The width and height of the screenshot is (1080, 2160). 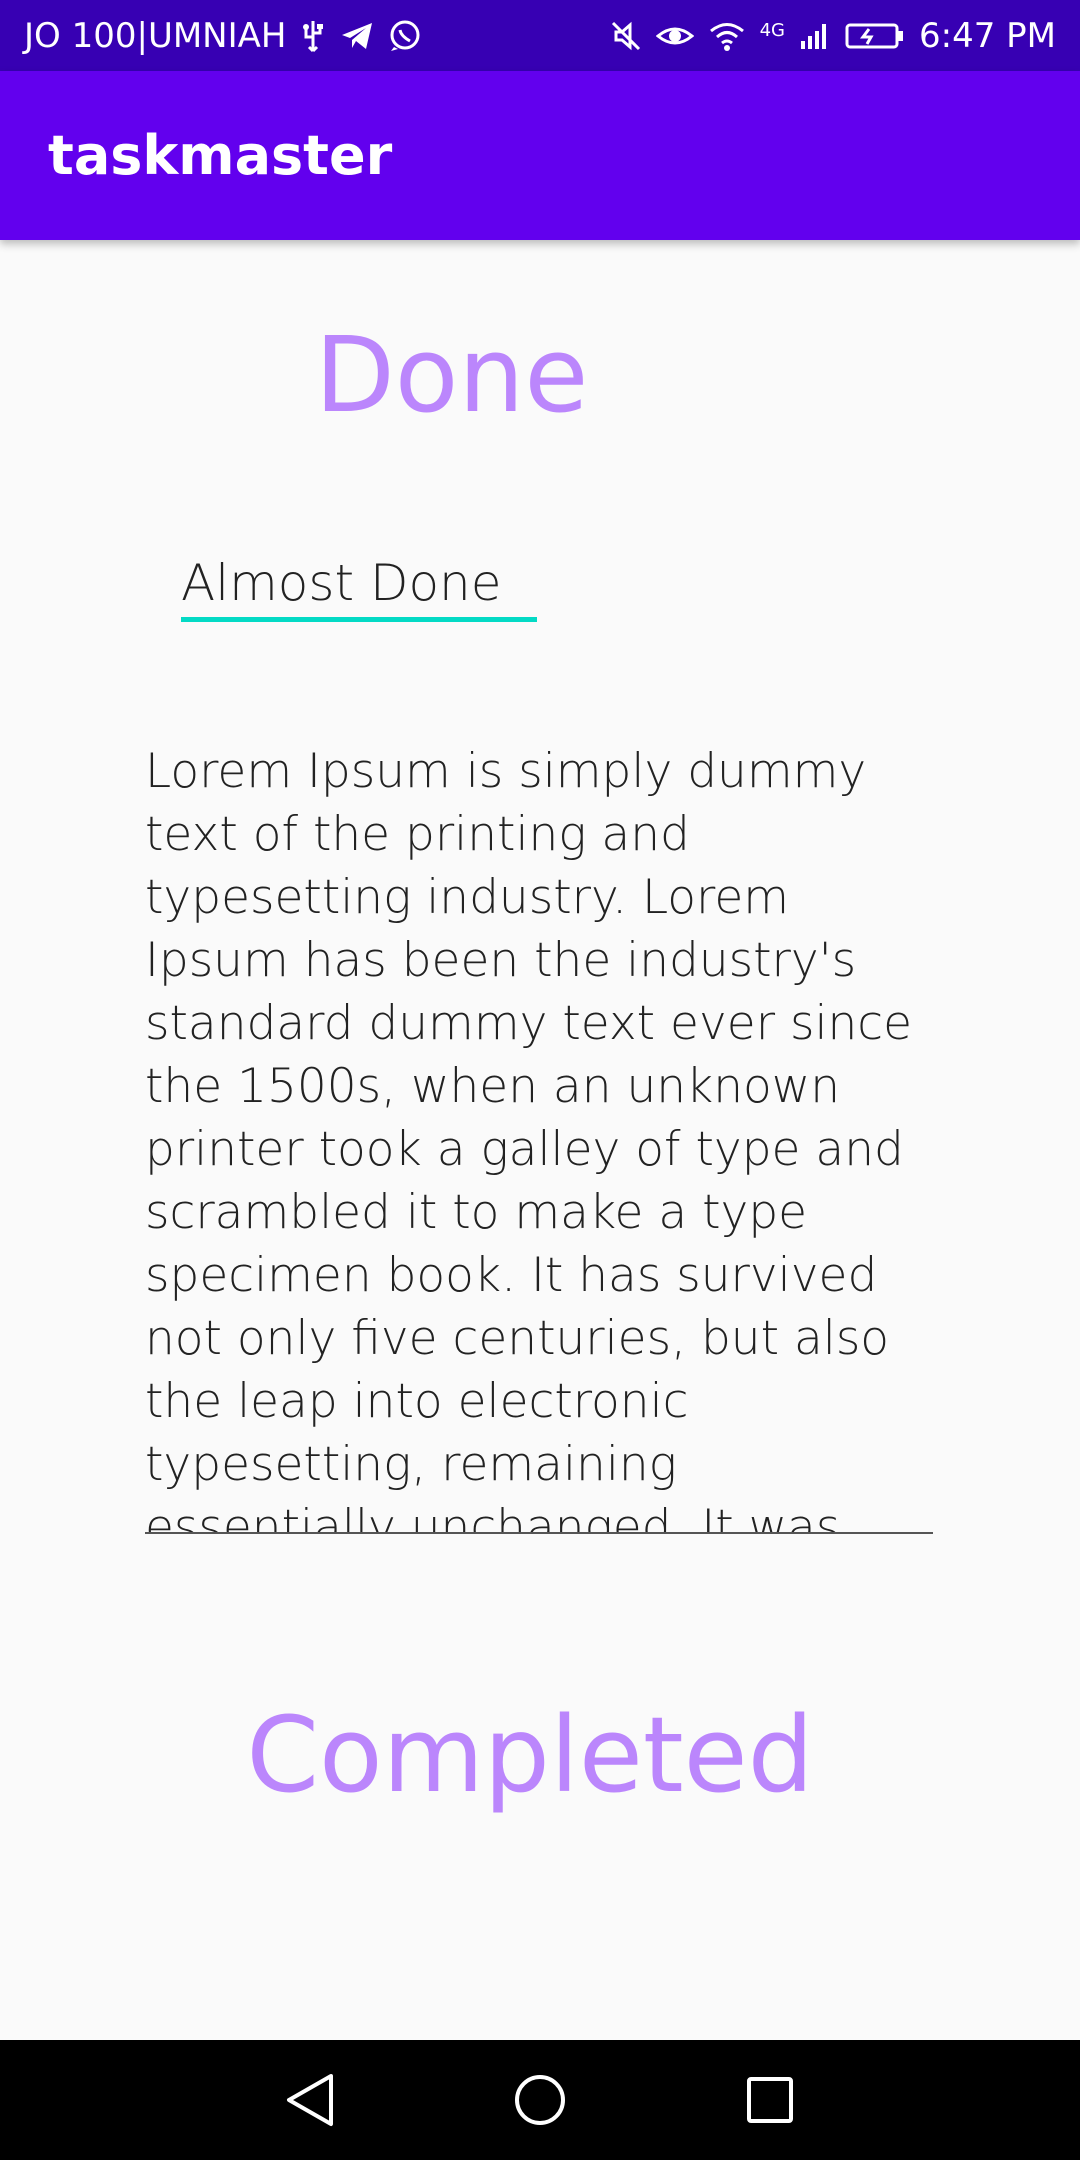 I want to click on whatsapp-icon, so click(x=405, y=36).